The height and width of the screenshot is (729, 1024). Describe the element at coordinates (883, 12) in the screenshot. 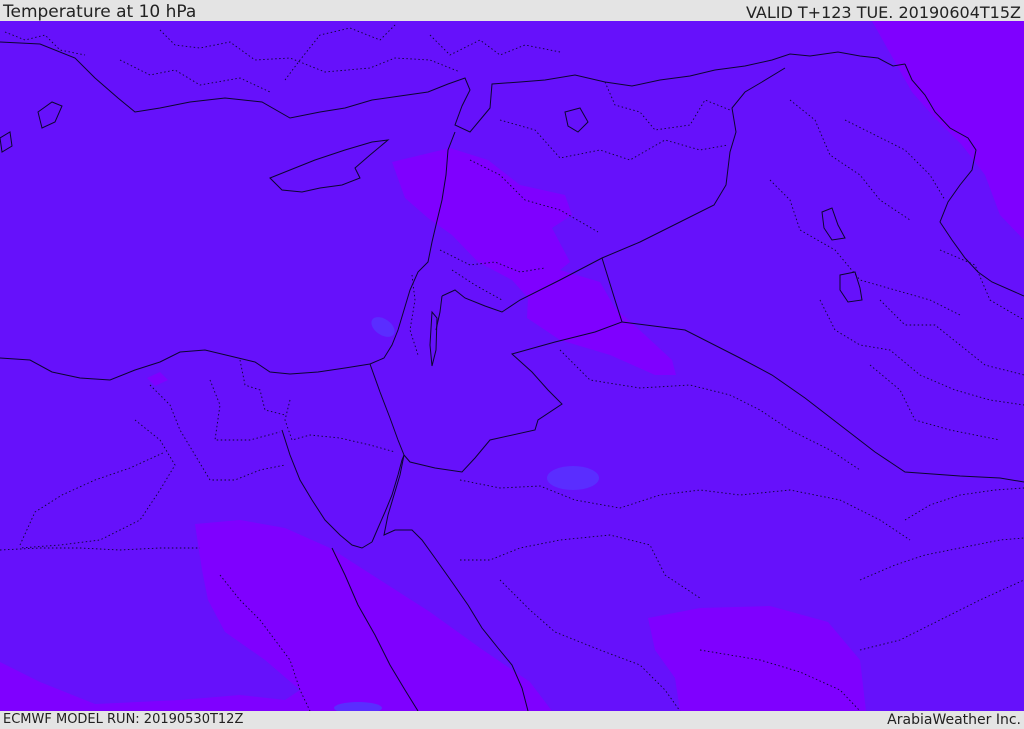

I see `valid-time: VALID T+123 TUE. 20190604T15Z` at that location.